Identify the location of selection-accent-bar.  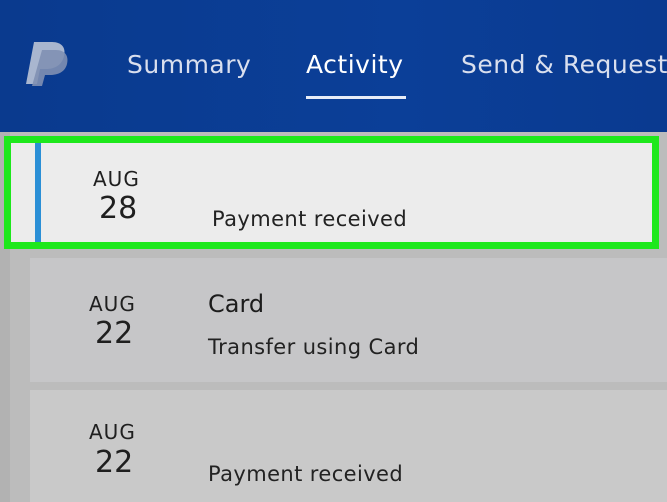
(38, 192).